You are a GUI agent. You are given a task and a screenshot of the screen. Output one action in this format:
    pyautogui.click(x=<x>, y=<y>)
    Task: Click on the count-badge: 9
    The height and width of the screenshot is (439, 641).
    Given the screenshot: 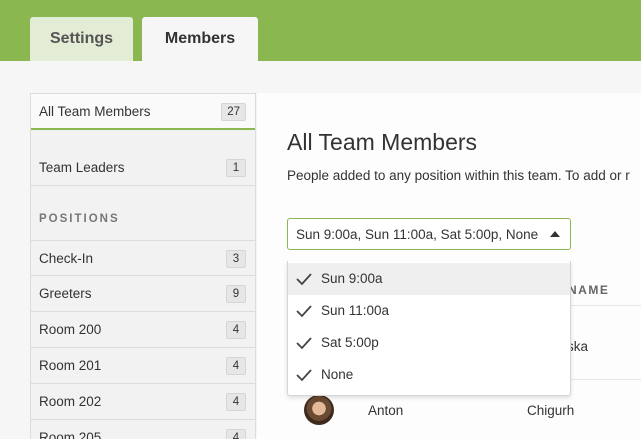 What is the action you would take?
    pyautogui.click(x=236, y=294)
    